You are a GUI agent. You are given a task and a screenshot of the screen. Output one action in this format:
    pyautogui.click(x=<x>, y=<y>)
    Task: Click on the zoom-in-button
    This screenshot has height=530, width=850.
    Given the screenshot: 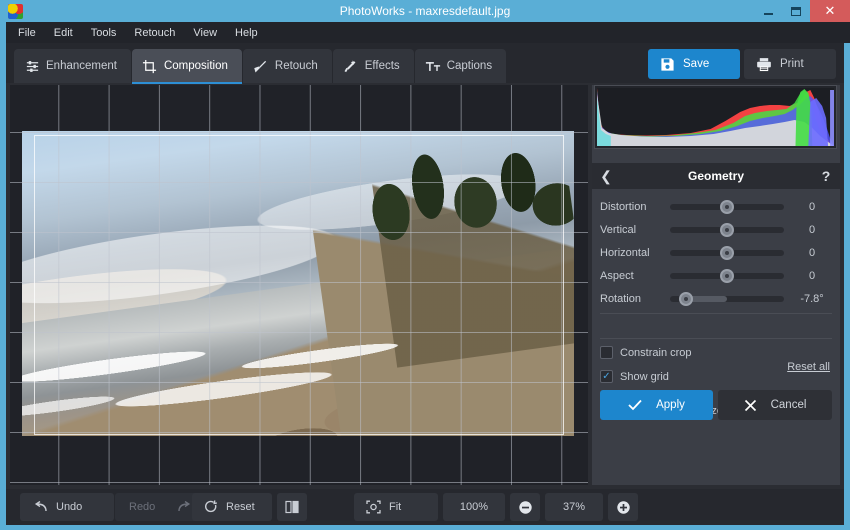 What is the action you would take?
    pyautogui.click(x=623, y=507)
    